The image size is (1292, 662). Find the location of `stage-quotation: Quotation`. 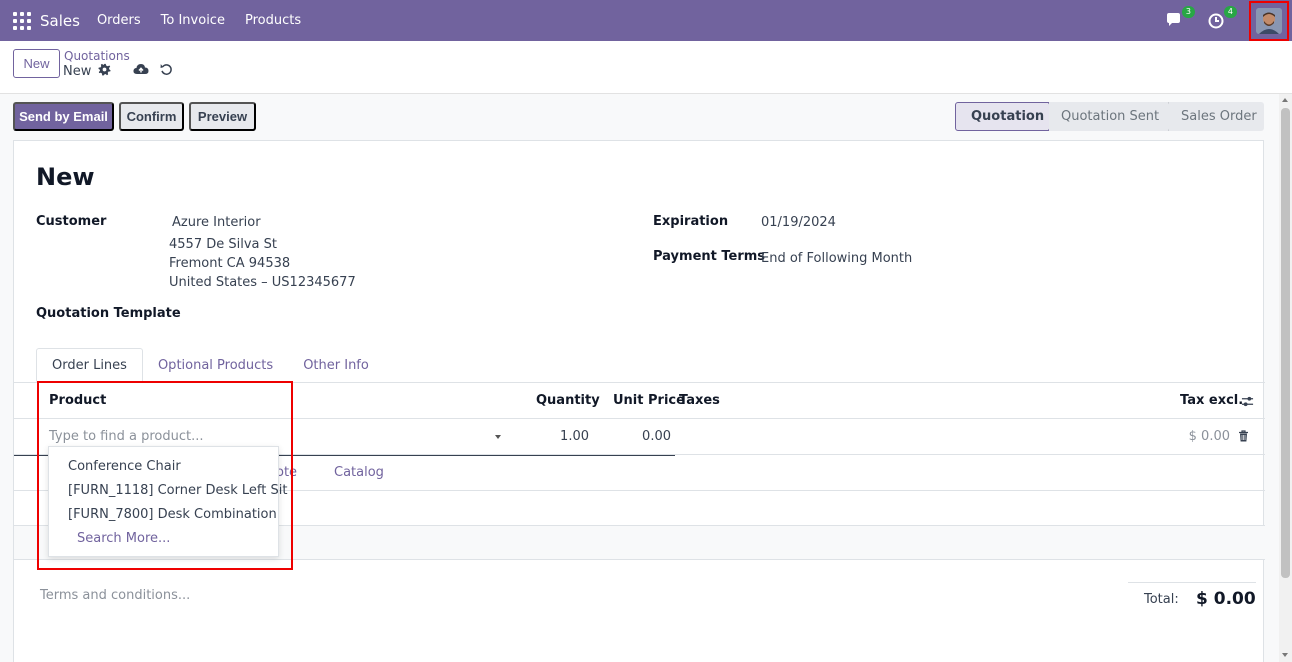

stage-quotation: Quotation is located at coordinates (1002, 116).